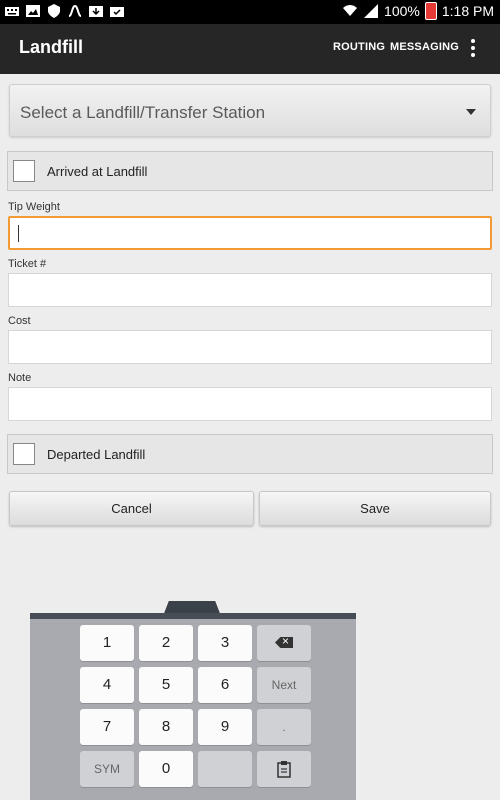 The height and width of the screenshot is (800, 500). Describe the element at coordinates (250, 347) in the screenshot. I see `cost-input` at that location.